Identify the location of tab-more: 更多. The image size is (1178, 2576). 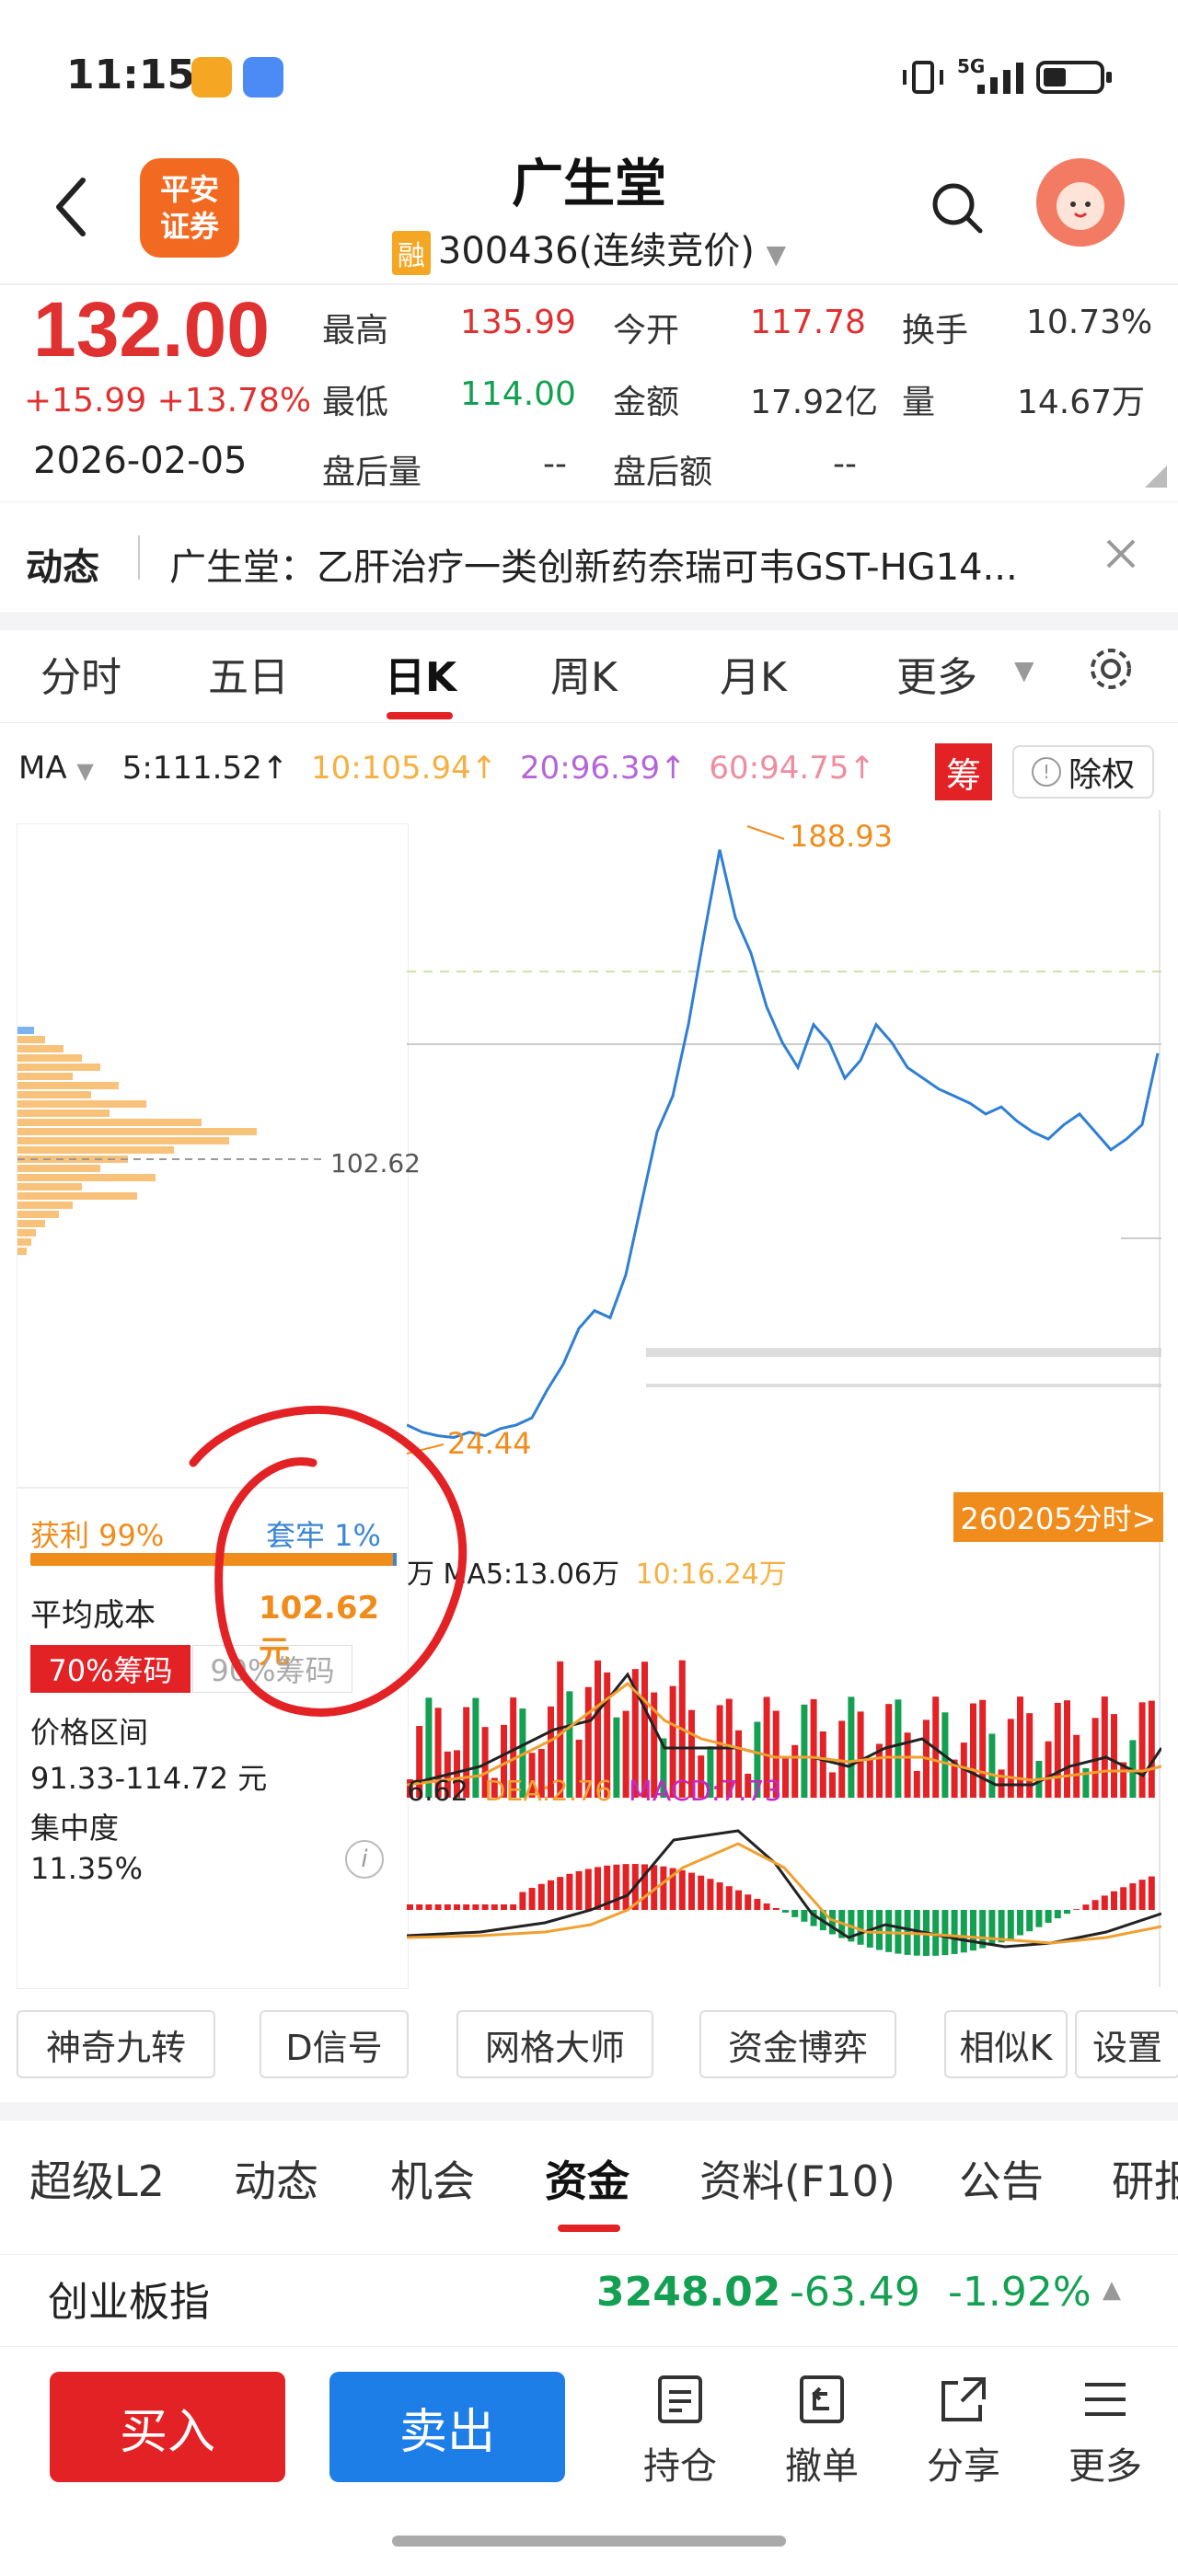
(936, 673).